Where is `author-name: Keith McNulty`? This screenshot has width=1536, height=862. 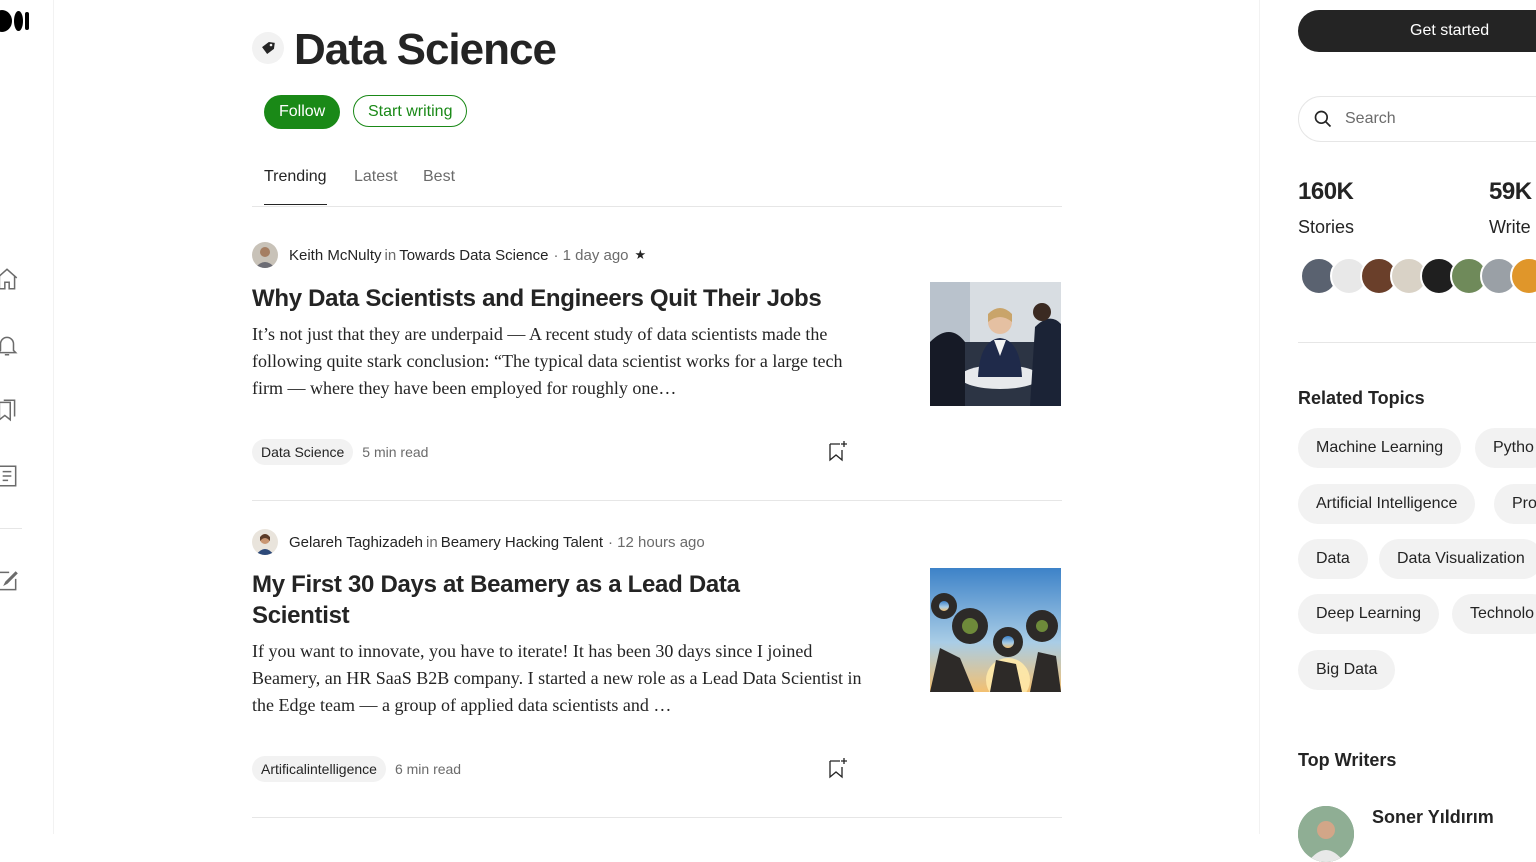
author-name: Keith McNulty is located at coordinates (335, 255).